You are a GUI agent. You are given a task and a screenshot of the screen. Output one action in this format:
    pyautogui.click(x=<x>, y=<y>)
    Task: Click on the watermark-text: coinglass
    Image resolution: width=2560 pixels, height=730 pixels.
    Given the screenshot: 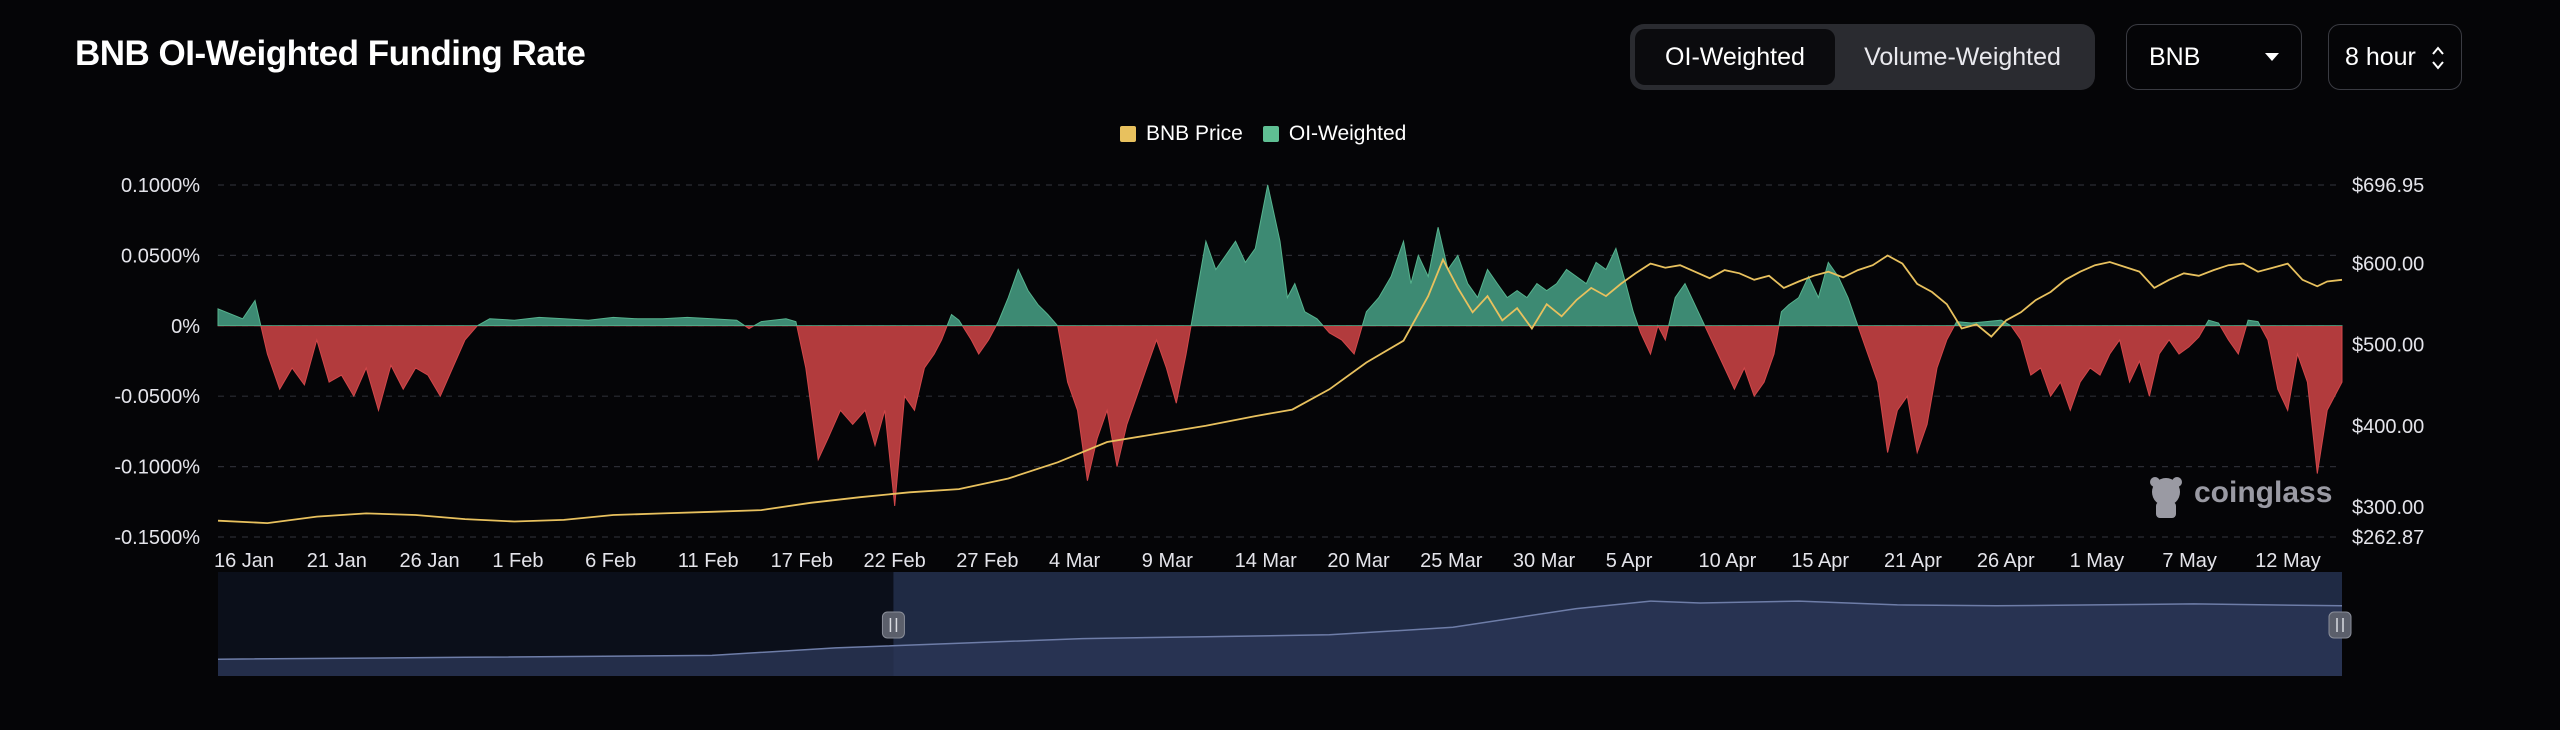 What is the action you would take?
    pyautogui.click(x=2263, y=492)
    